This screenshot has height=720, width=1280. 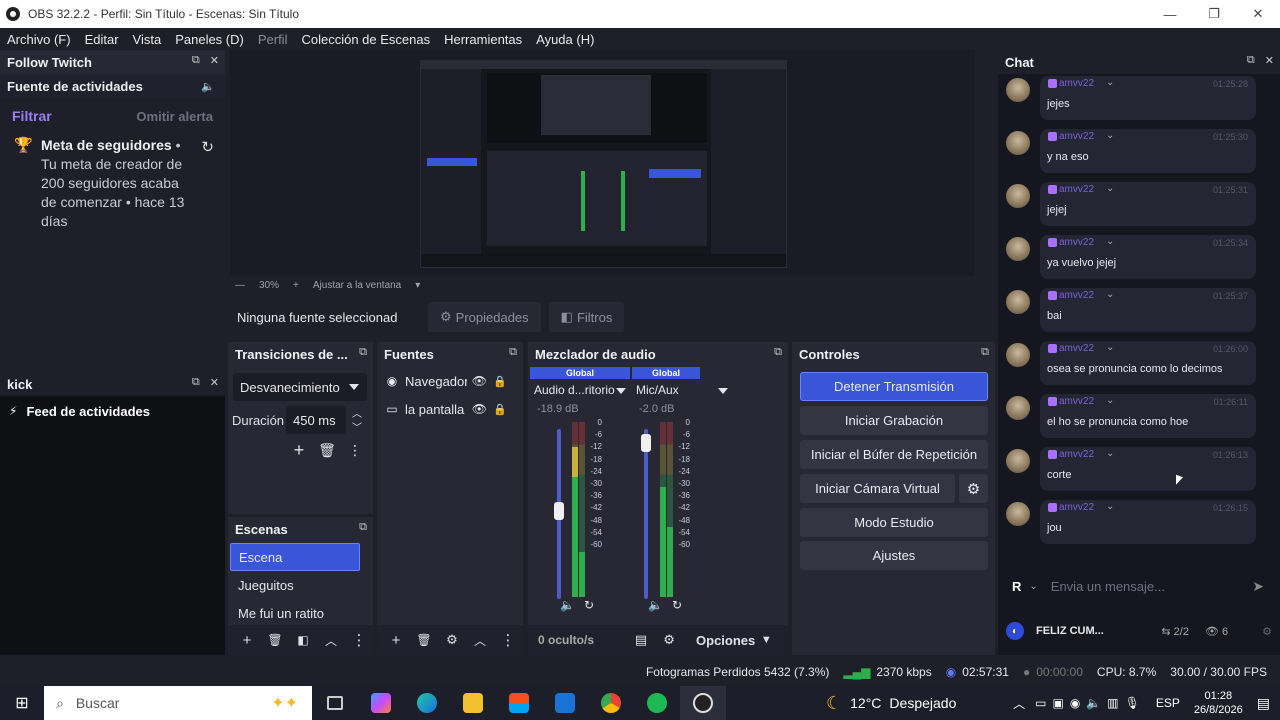 What do you see at coordinates (894, 522) in the screenshot?
I see `studio-mode-button: Modo Estudio` at bounding box center [894, 522].